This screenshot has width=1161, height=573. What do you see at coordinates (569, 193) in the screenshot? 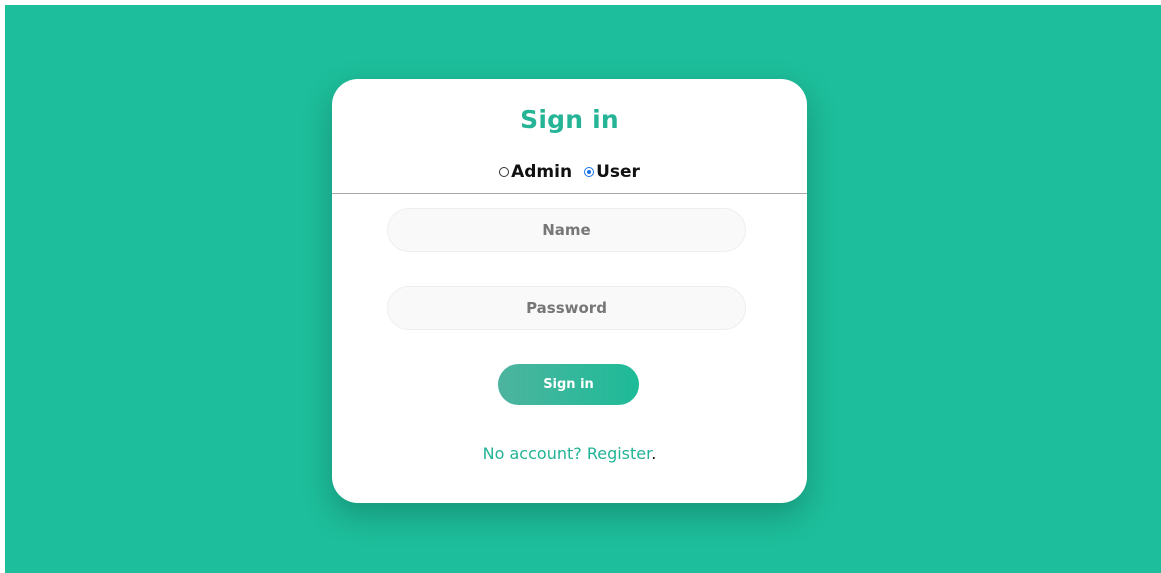
I see `divider` at bounding box center [569, 193].